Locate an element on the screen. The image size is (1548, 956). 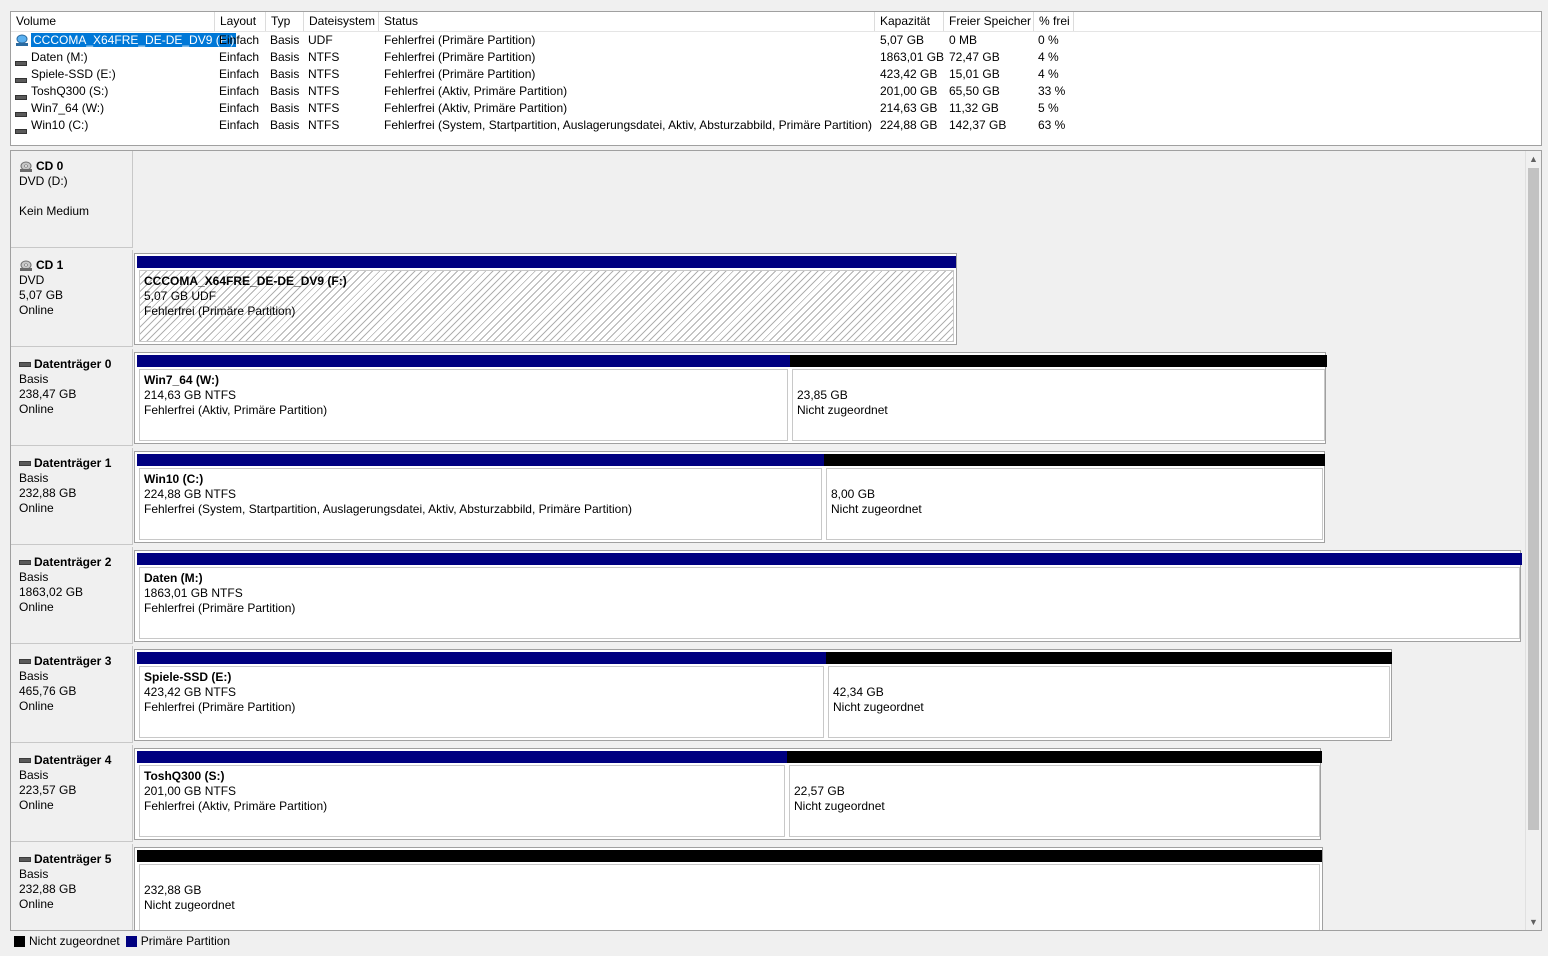
volume-name-text: Win7_64 (W:) is located at coordinates (68, 108).